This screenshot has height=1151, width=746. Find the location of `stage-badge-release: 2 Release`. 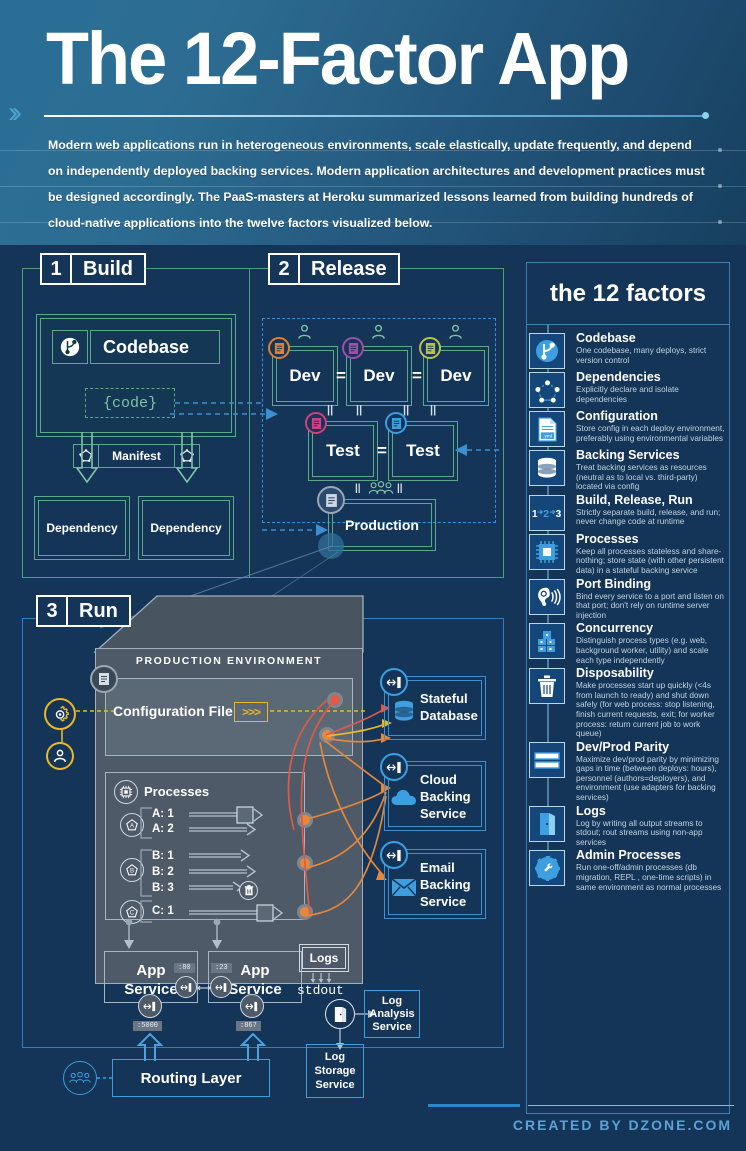

stage-badge-release: 2 Release is located at coordinates (334, 269).